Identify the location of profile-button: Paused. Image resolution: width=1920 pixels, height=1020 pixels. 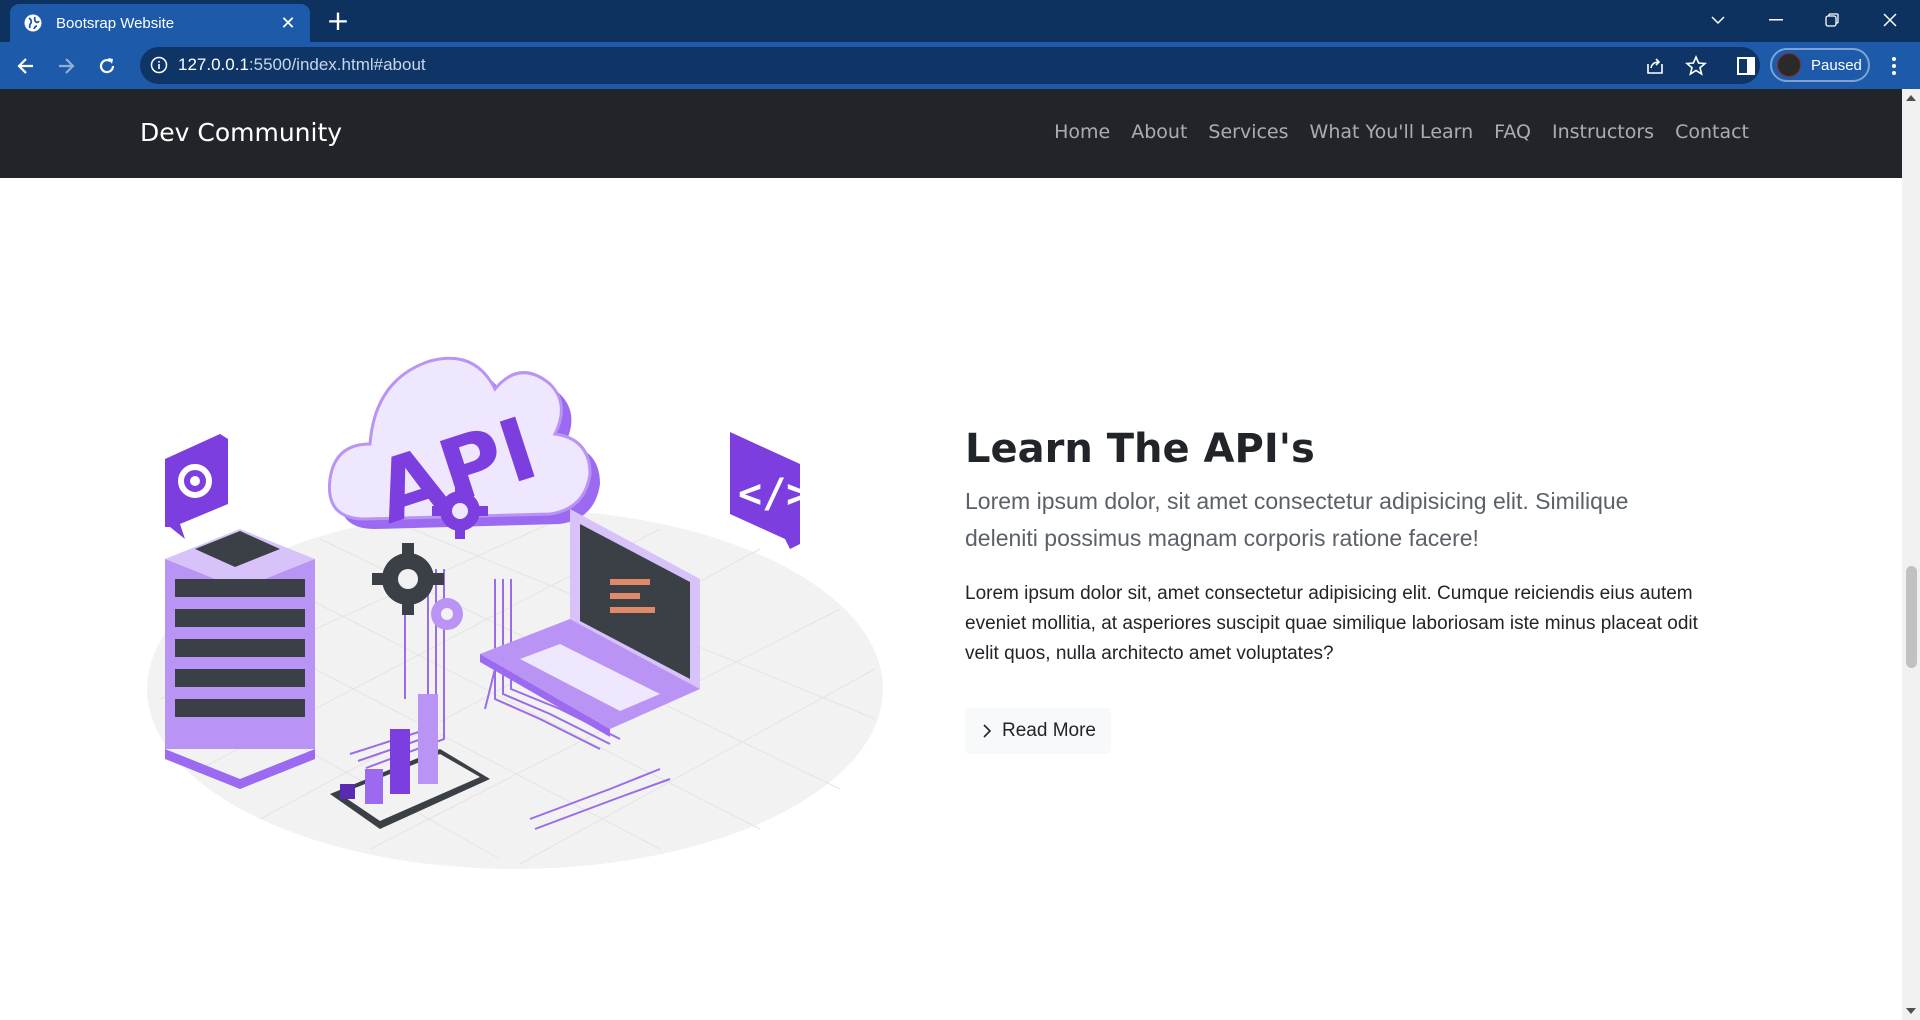
(1820, 65).